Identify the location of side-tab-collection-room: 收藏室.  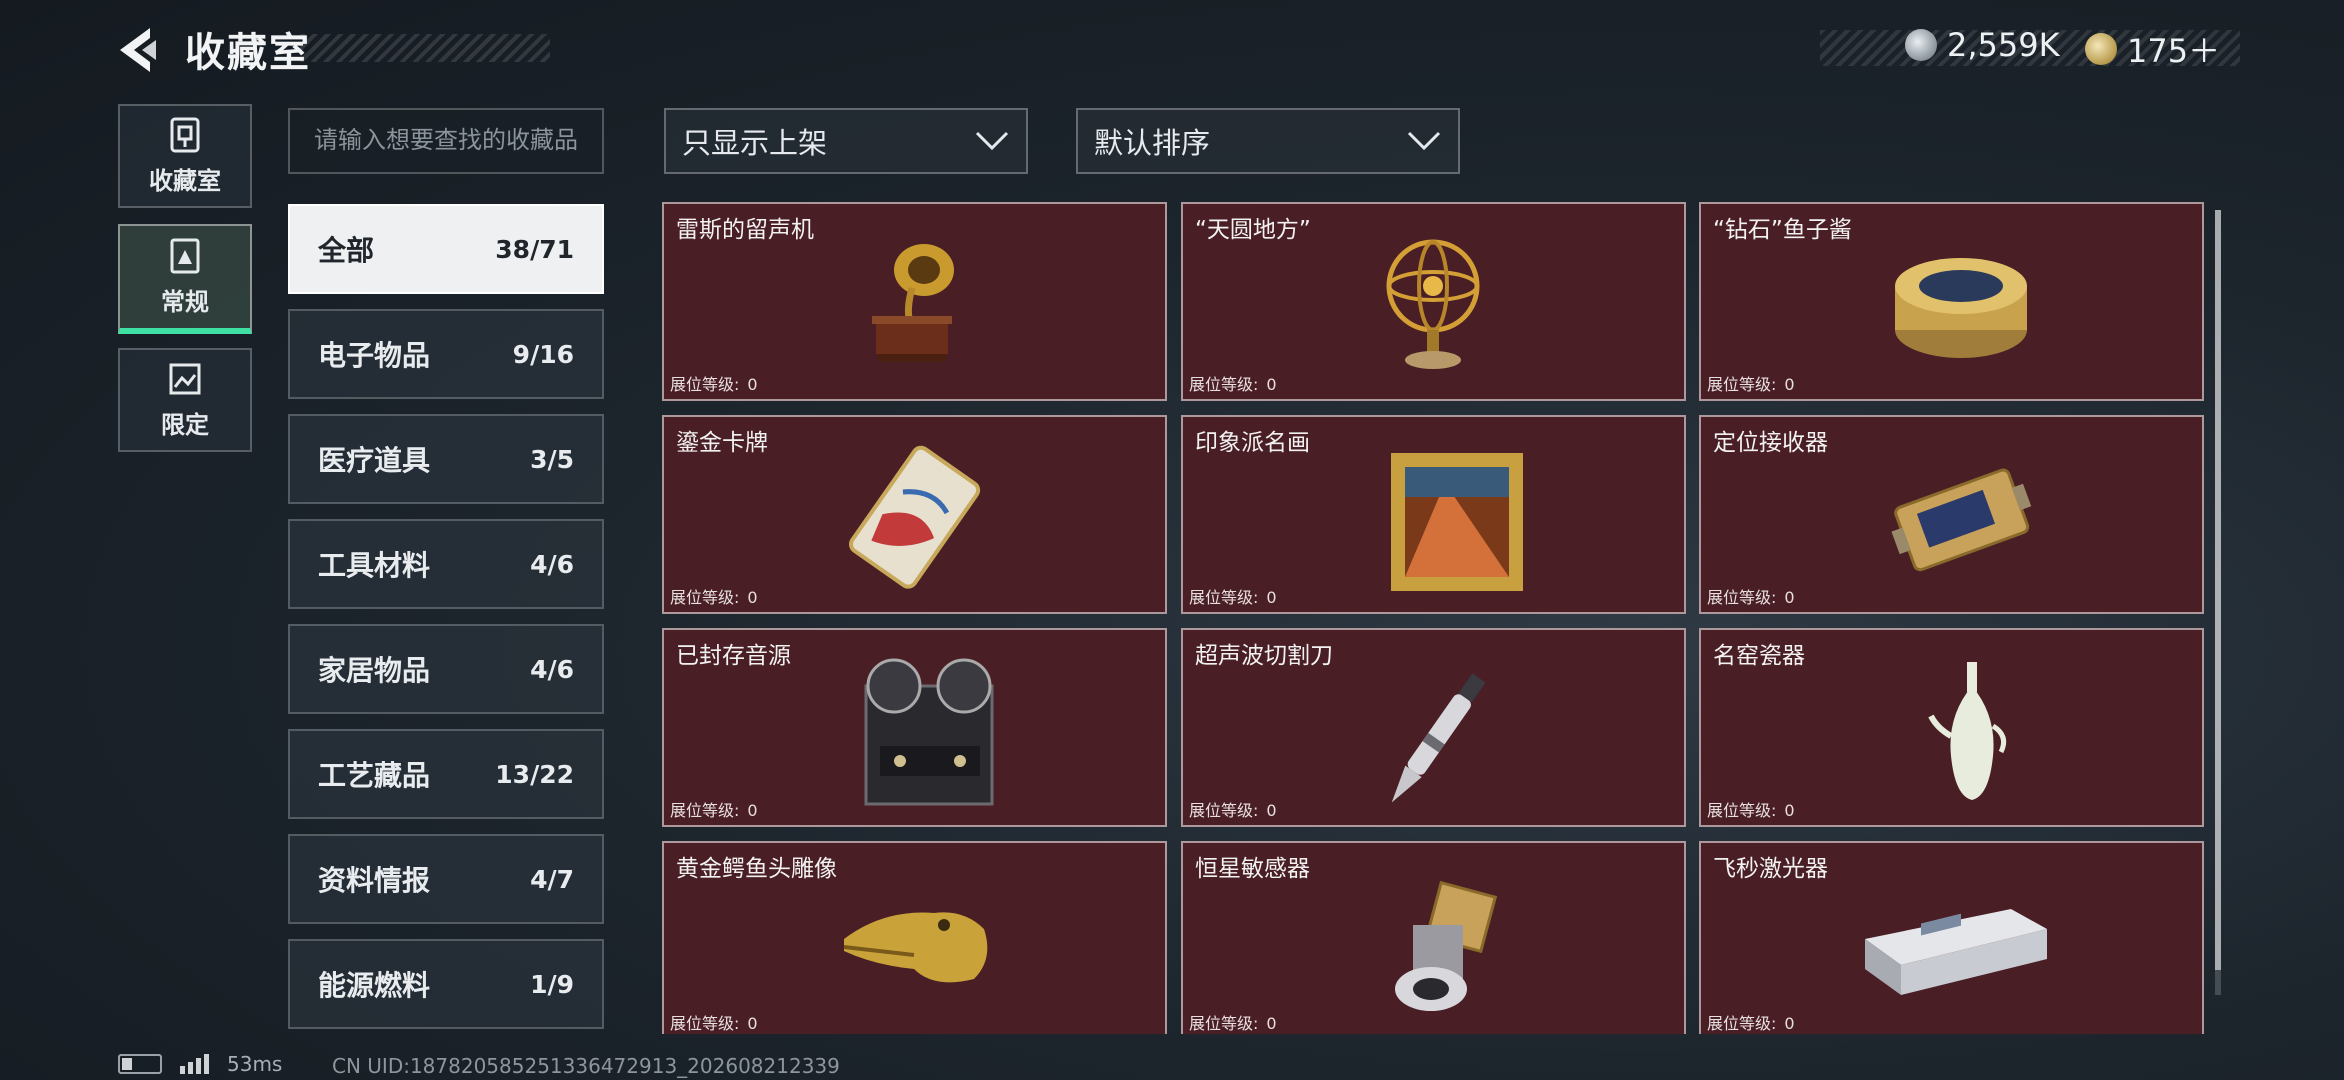
(185, 156).